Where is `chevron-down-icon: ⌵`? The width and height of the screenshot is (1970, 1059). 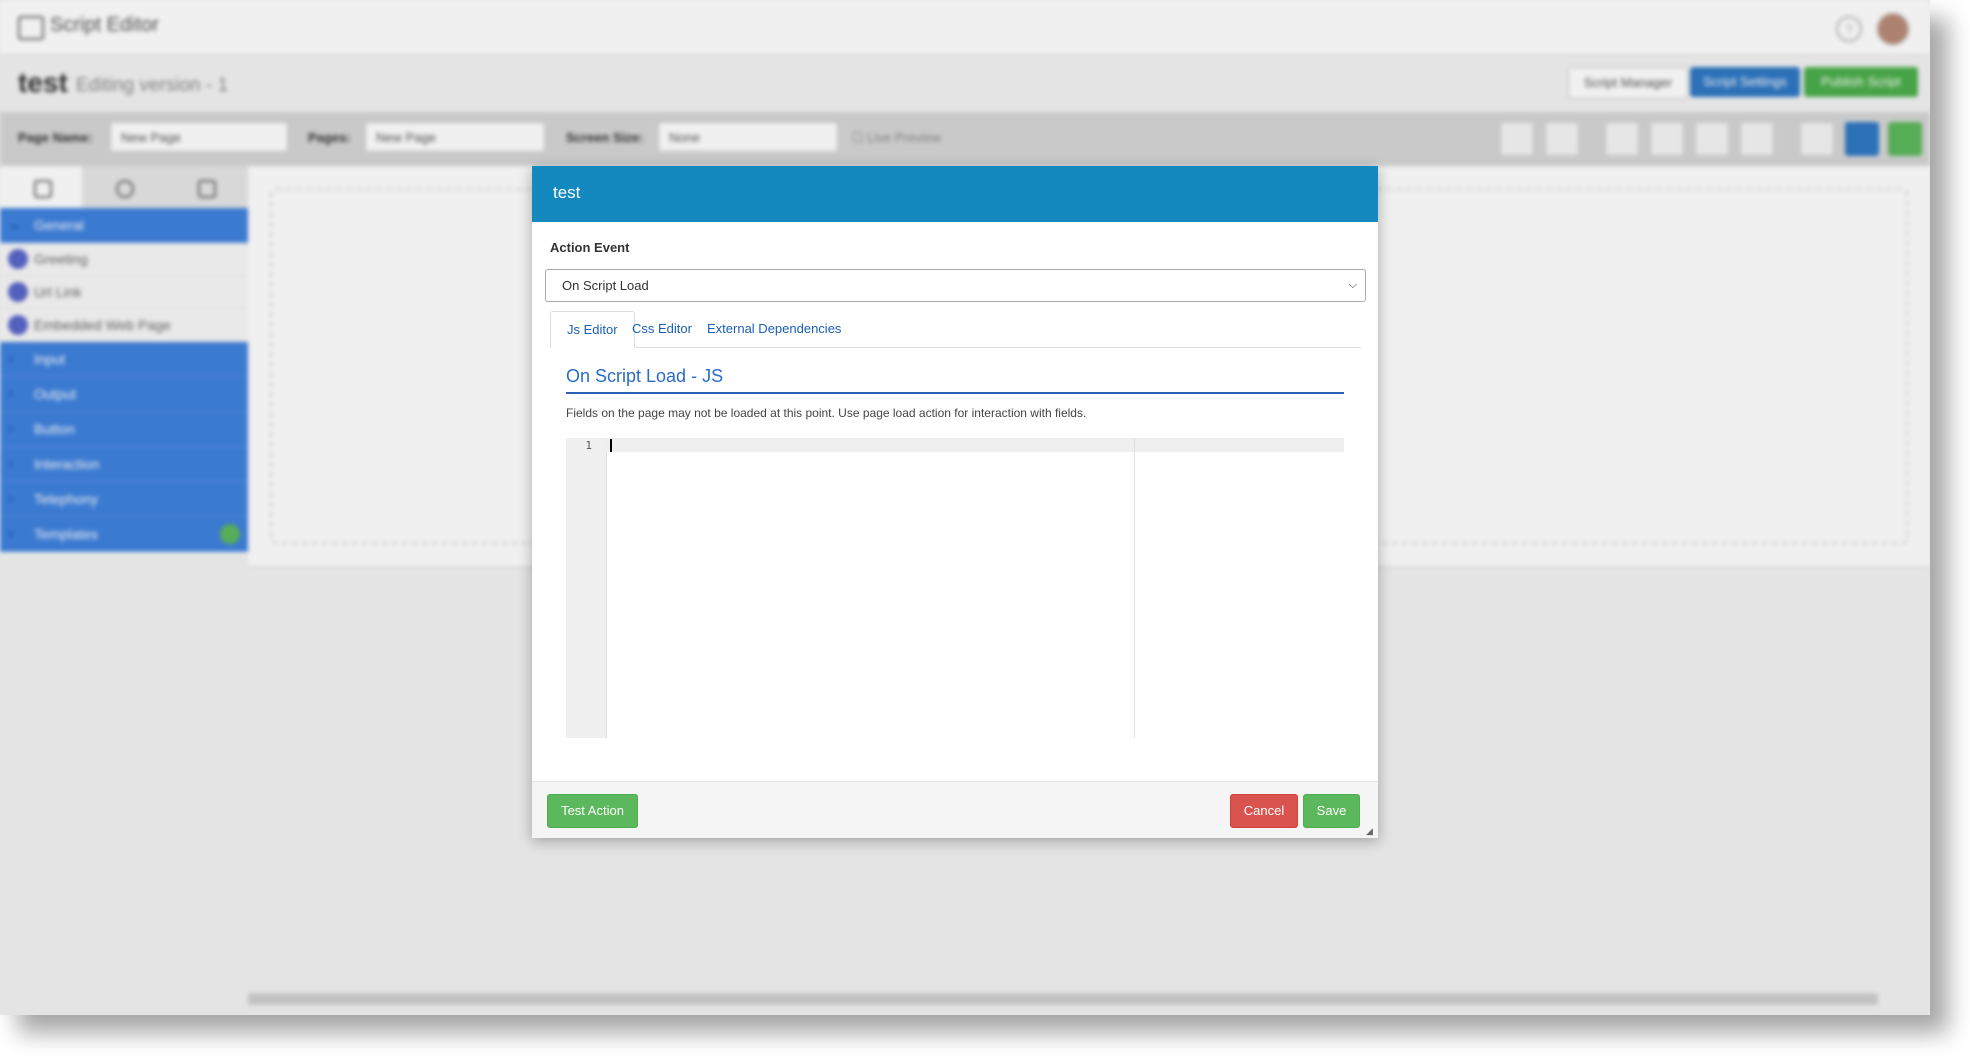 chevron-down-icon: ⌵ is located at coordinates (1352, 285).